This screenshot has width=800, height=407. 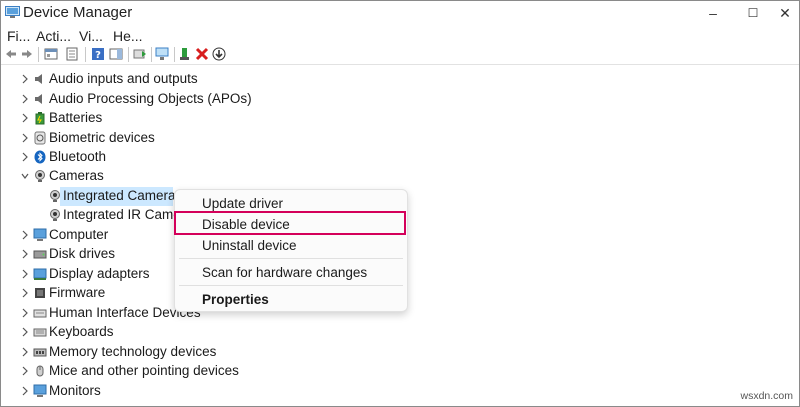 I want to click on tree-item-cameras: Cameras, so click(x=400, y=176).